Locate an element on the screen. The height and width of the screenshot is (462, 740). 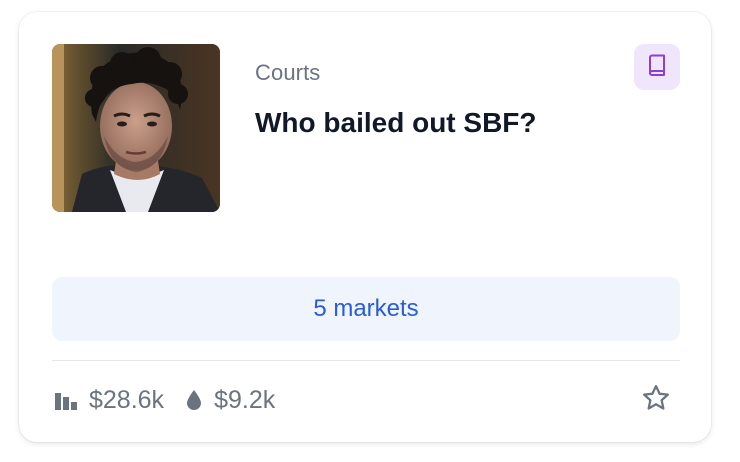
stats-row: $28.6k $9.2k is located at coordinates (165, 400).